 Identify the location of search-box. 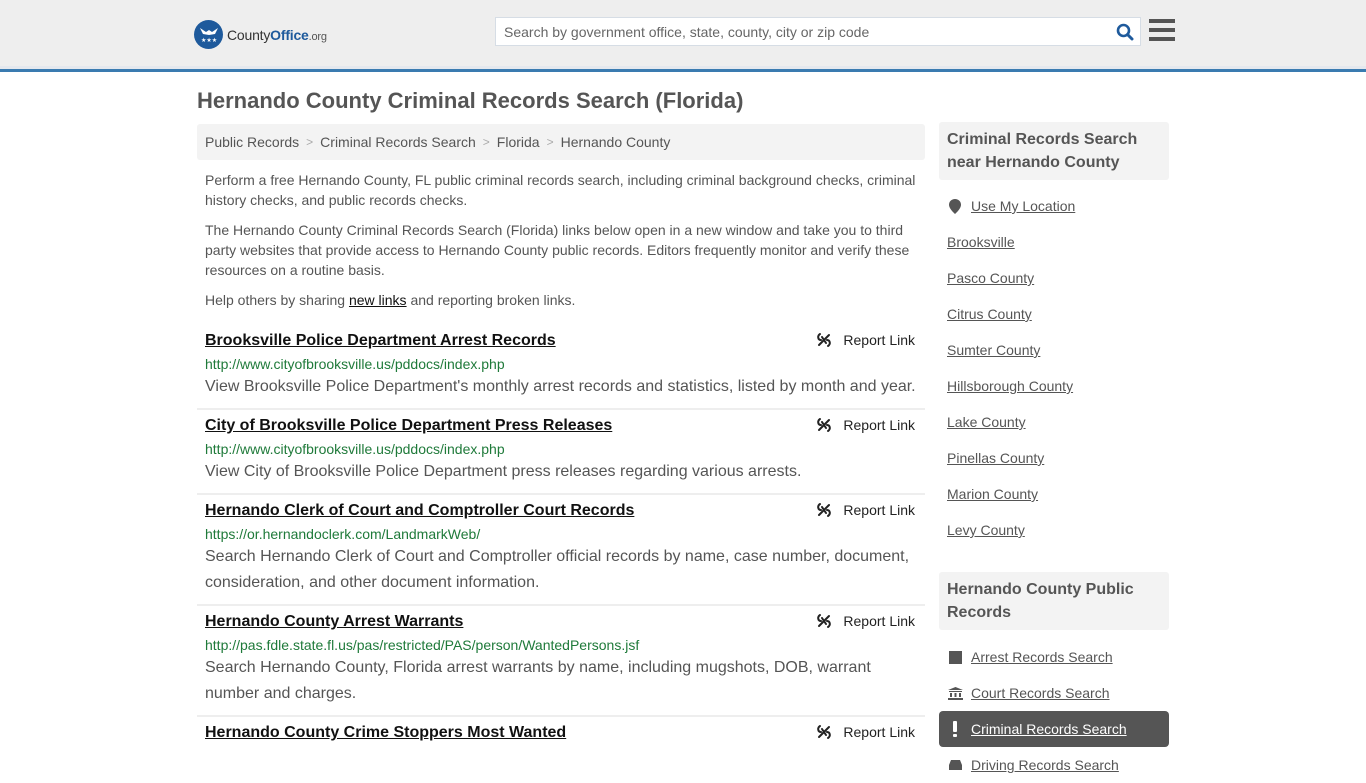
(818, 31).